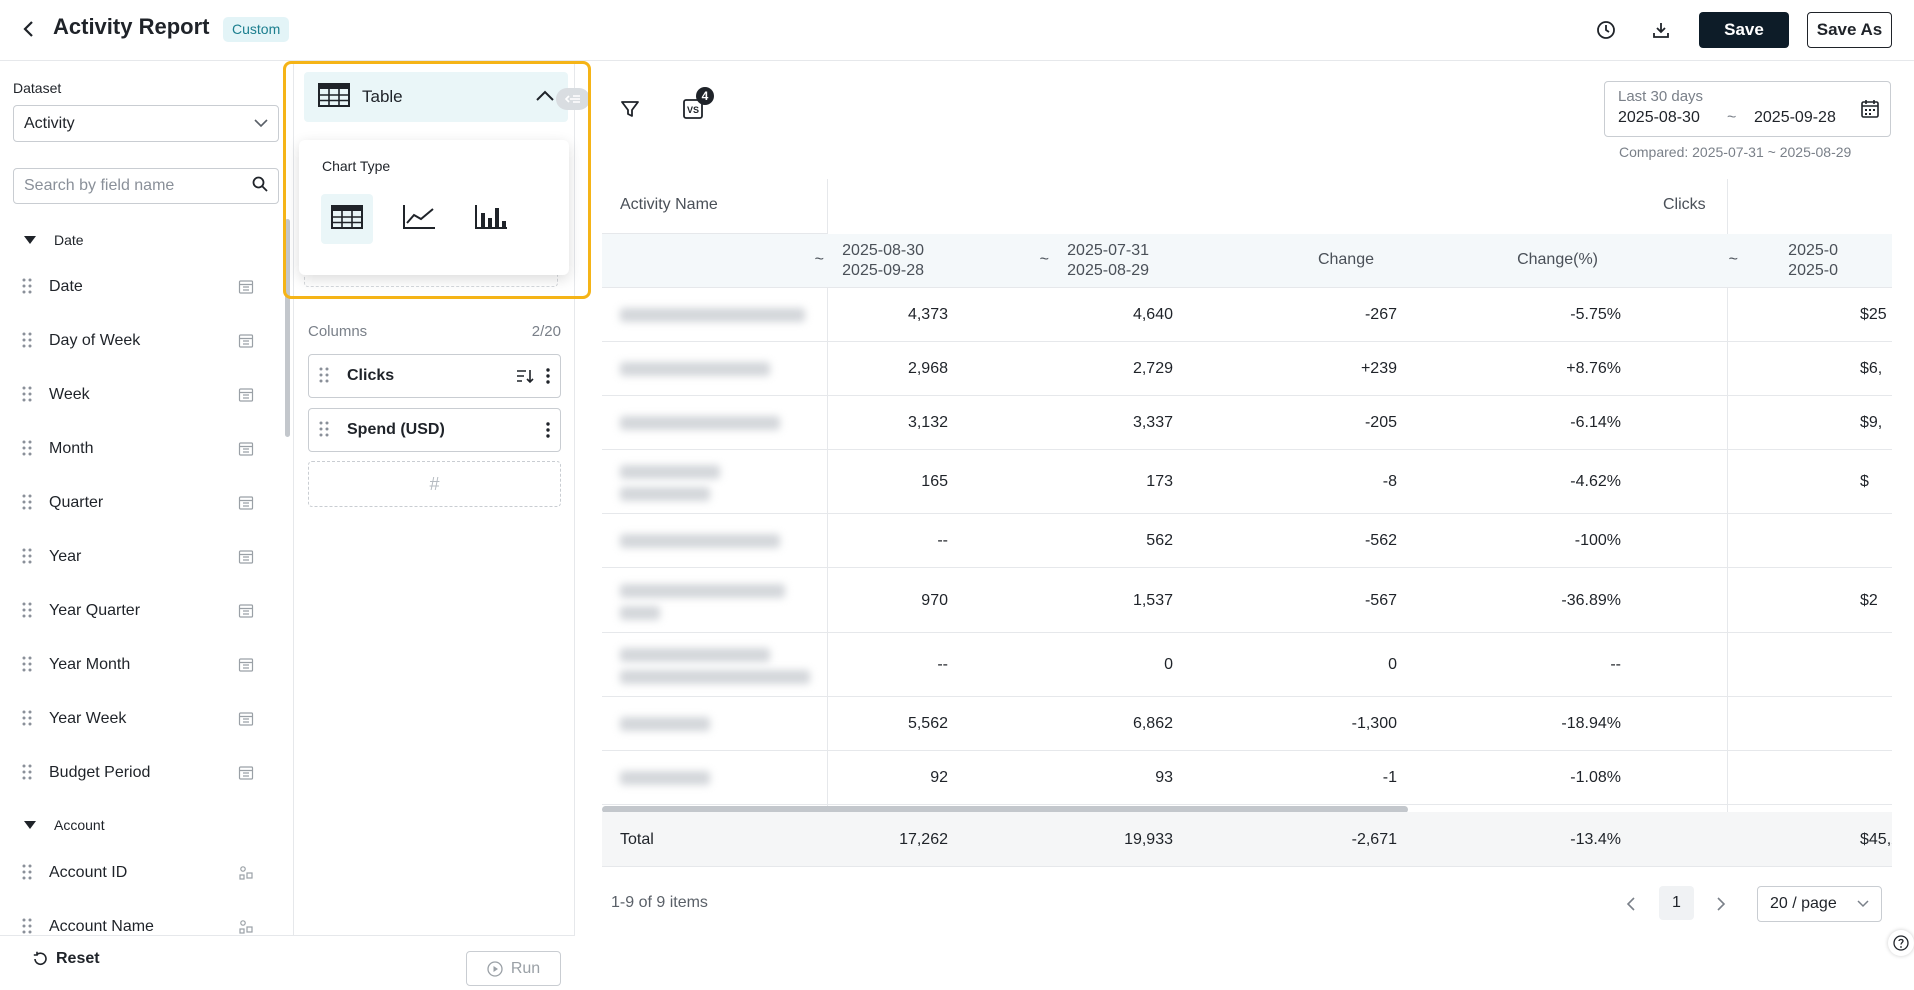 The width and height of the screenshot is (1914, 990). Describe the element at coordinates (1901, 943) in the screenshot. I see `help-icon` at that location.